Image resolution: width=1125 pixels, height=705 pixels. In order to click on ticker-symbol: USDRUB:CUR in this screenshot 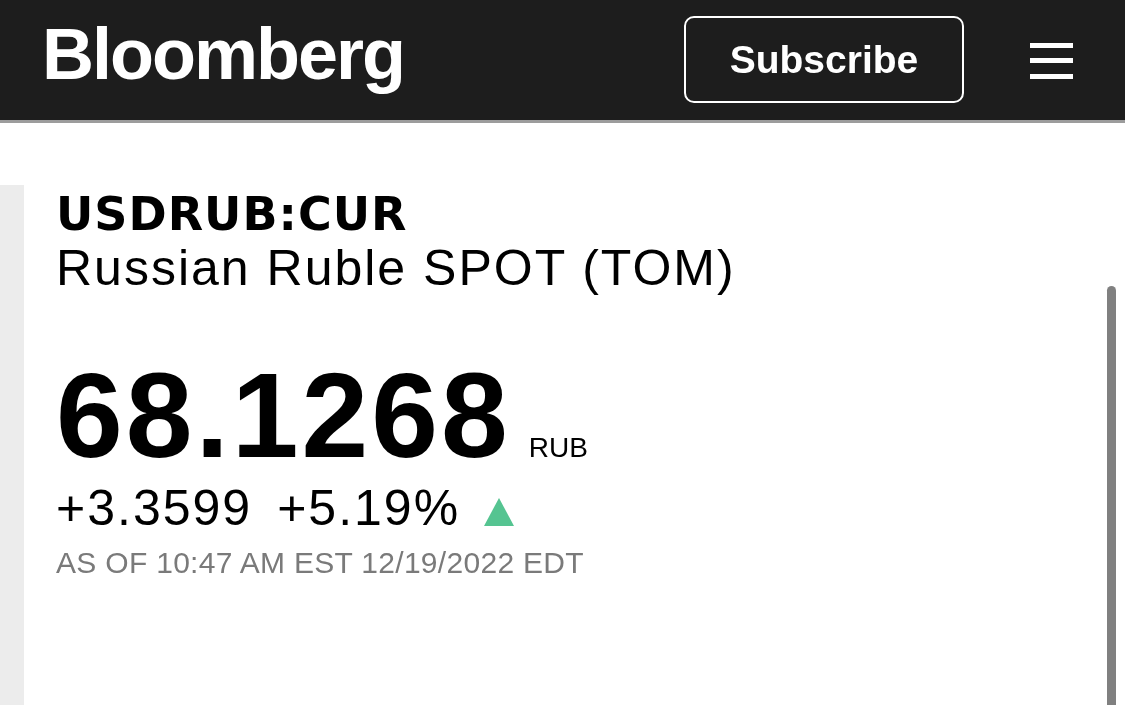, I will do `click(232, 214)`.